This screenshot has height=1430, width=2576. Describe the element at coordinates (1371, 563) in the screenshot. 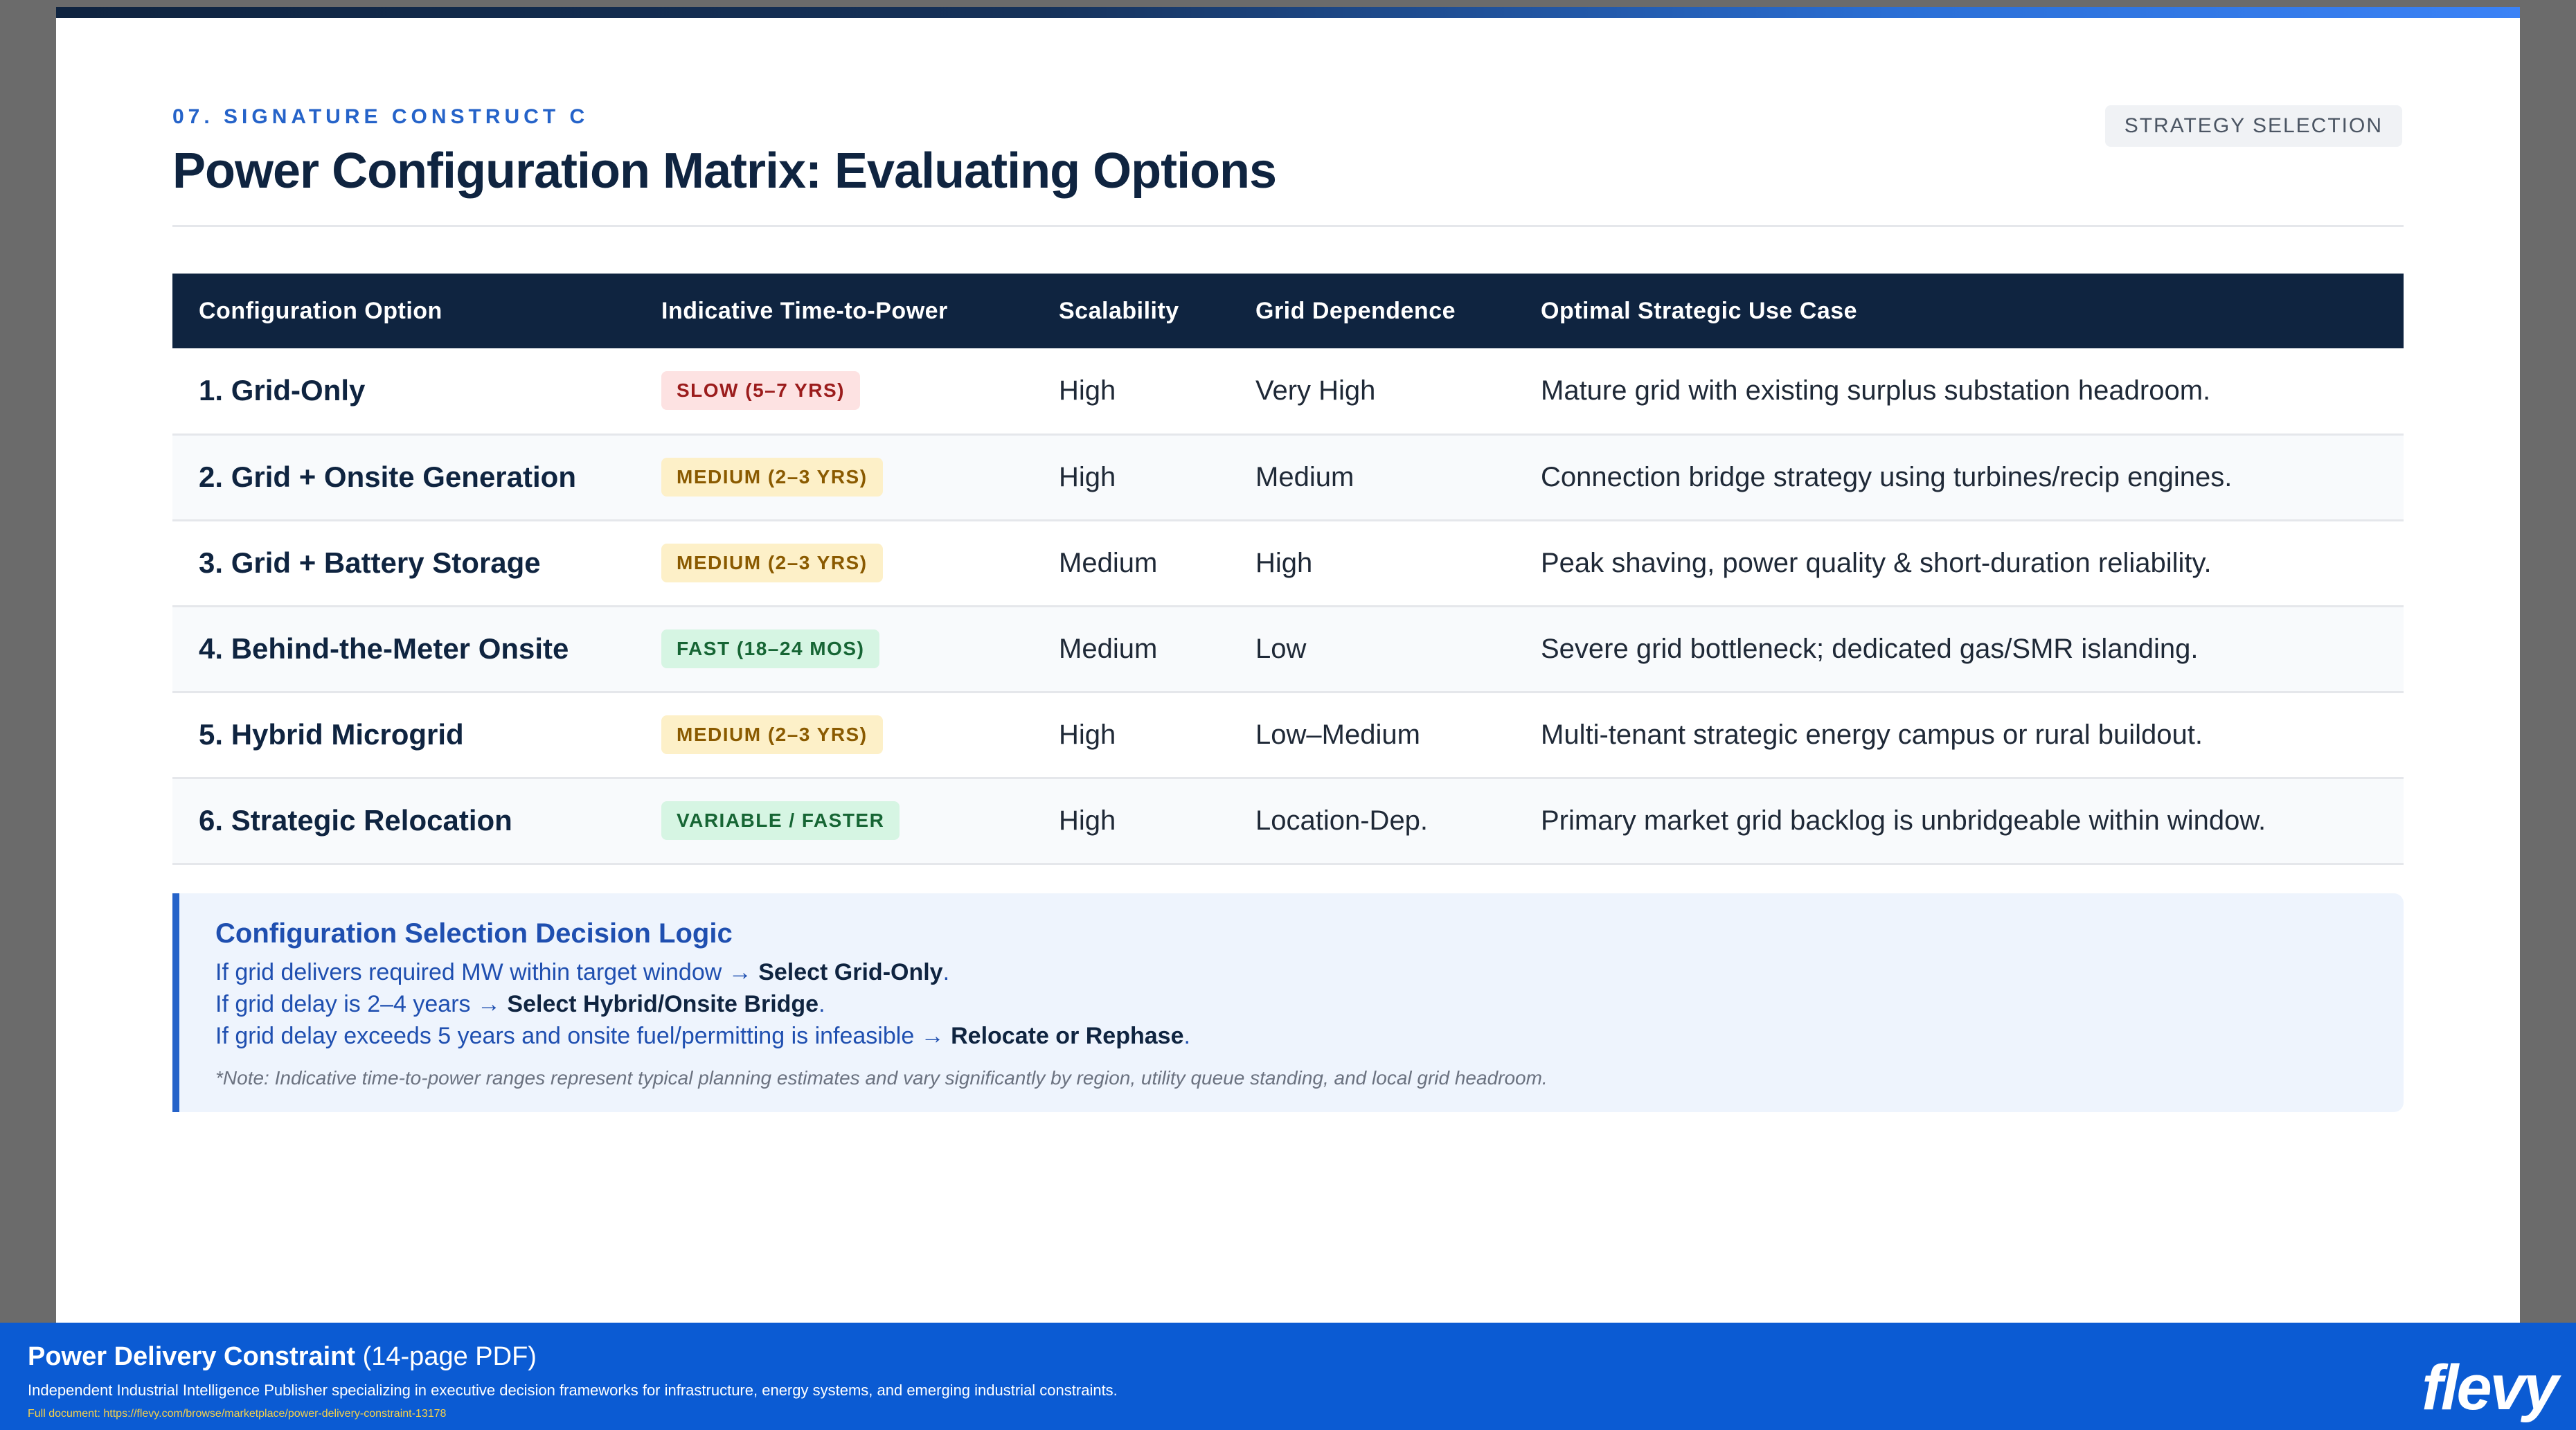

I see `grid-dependence-cell: High` at that location.